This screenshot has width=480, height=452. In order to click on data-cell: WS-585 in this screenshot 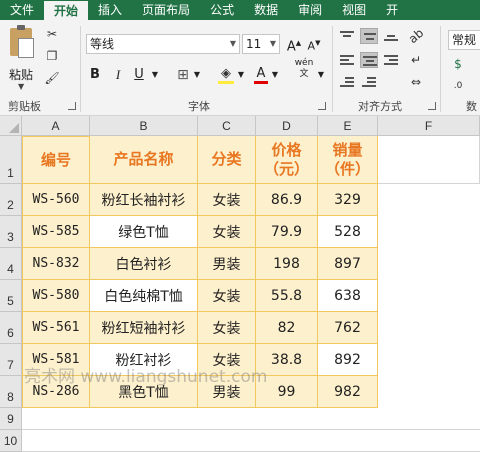, I will do `click(56, 232)`.